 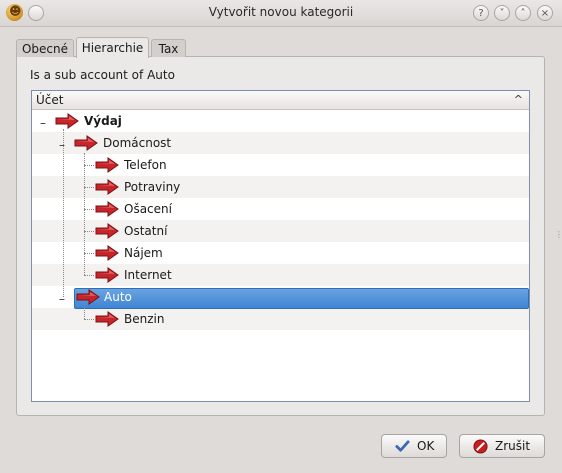 What do you see at coordinates (168, 48) in the screenshot?
I see `tab-tax: Tax` at bounding box center [168, 48].